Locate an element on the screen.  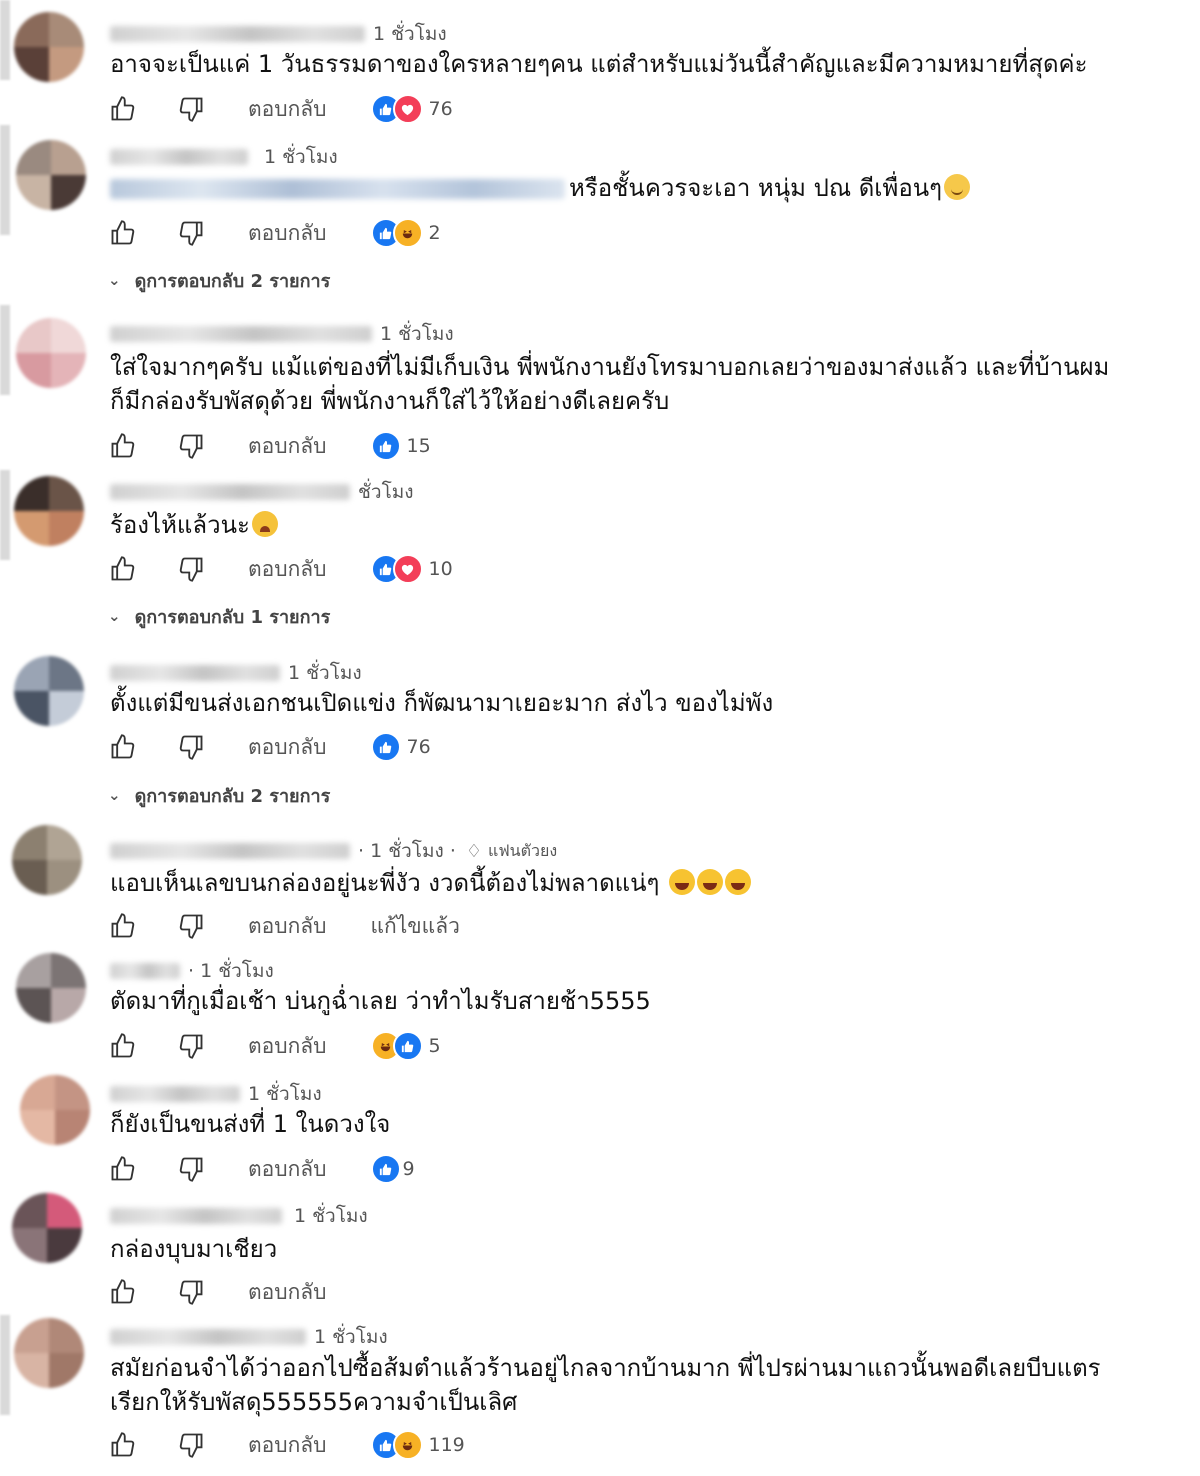
reaction-count: 9 is located at coordinates (408, 1169).